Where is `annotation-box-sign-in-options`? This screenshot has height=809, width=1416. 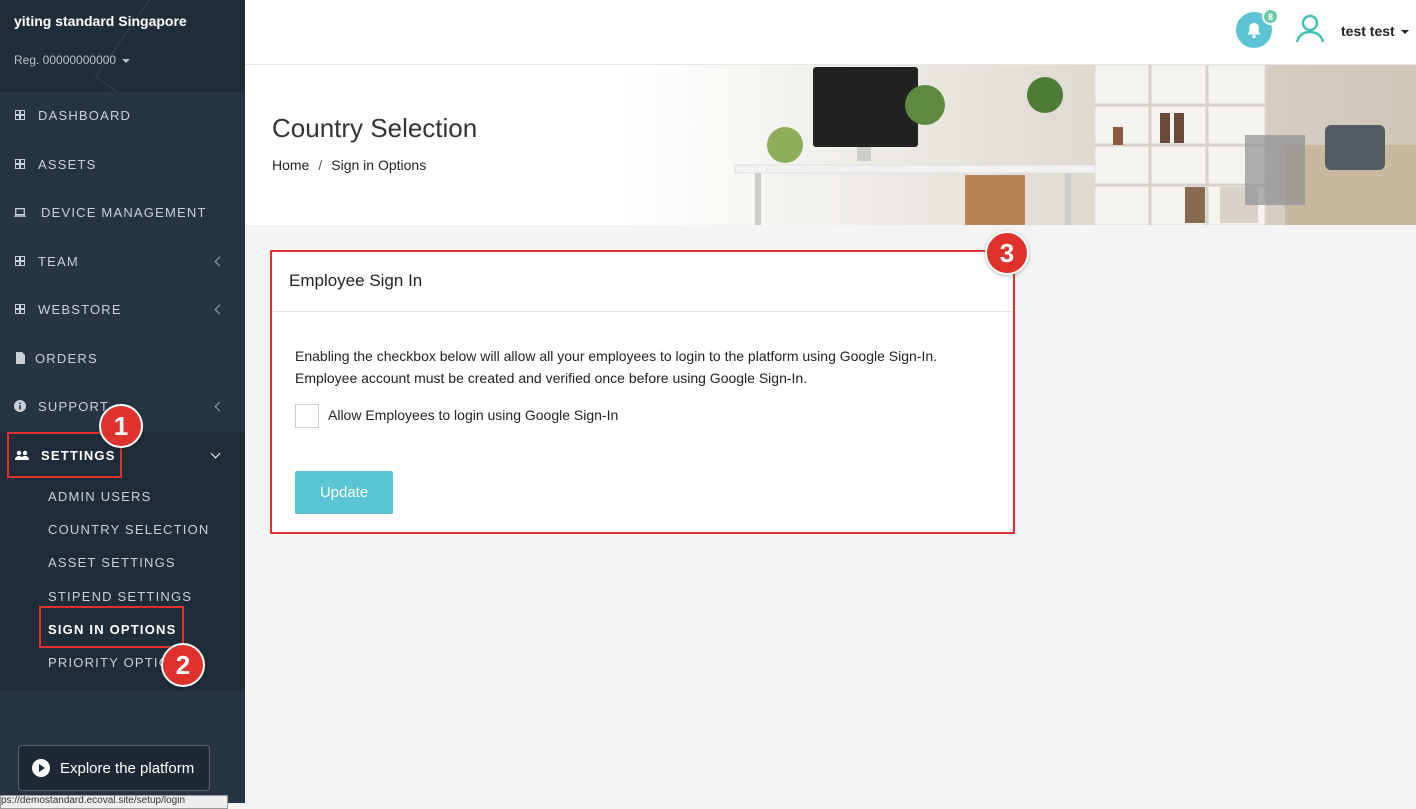
annotation-box-sign-in-options is located at coordinates (111, 627).